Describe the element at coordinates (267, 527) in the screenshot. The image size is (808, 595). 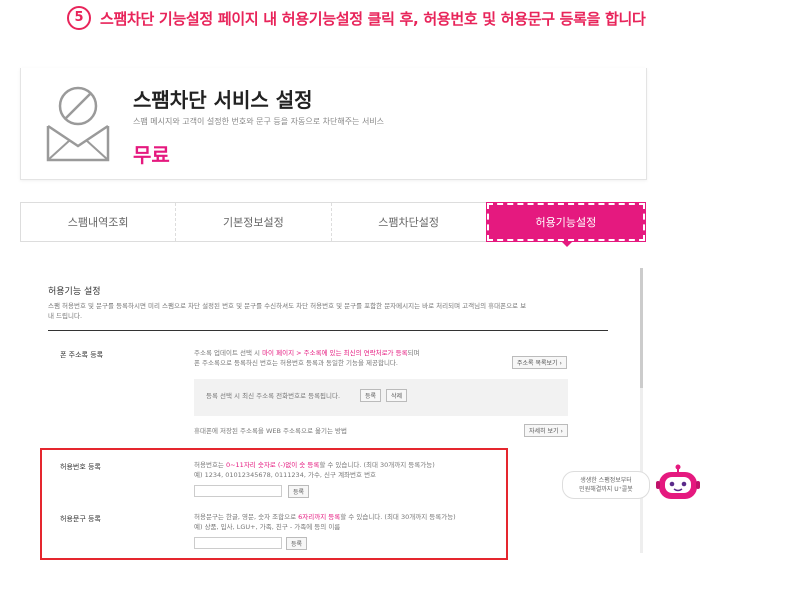
I see `allowed-phrase-example: 예) 상품, 입사, LGU+, 가족, 친구 - 가족에 등의 이름` at that location.